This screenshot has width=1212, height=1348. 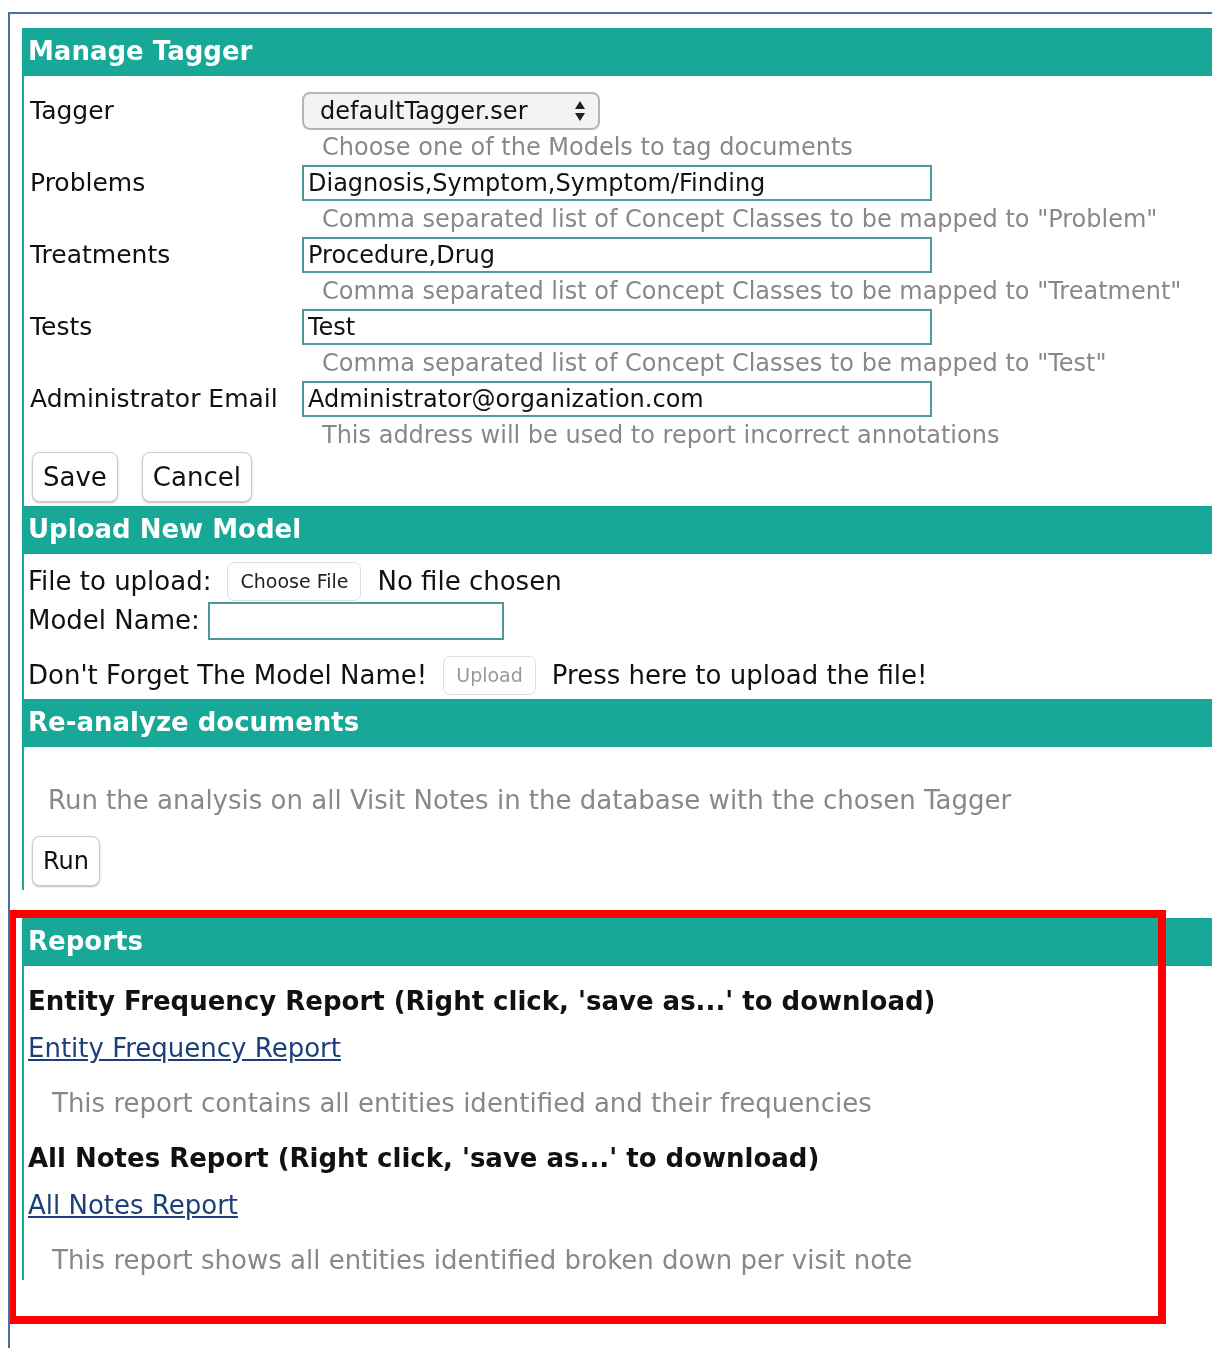 What do you see at coordinates (618, 942) in the screenshot?
I see `section-header: Reports` at bounding box center [618, 942].